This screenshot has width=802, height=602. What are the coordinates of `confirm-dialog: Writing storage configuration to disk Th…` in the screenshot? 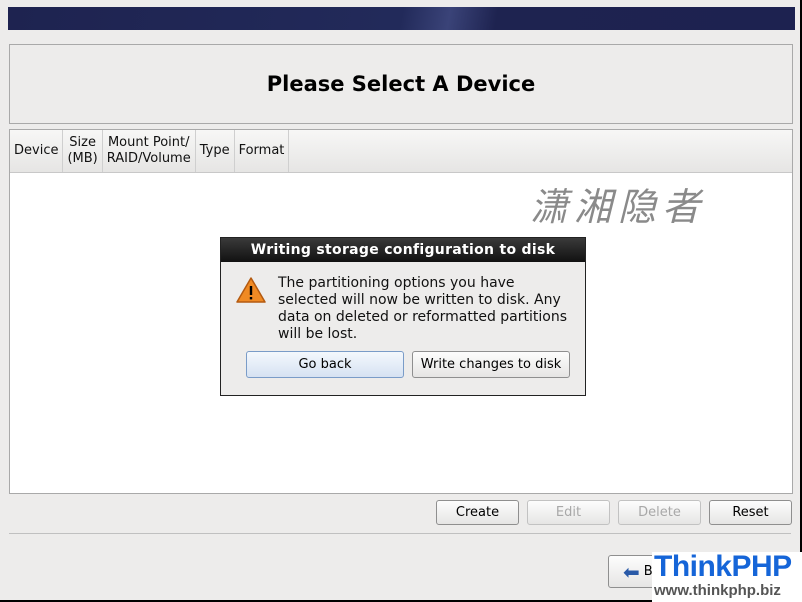 It's located at (403, 316).